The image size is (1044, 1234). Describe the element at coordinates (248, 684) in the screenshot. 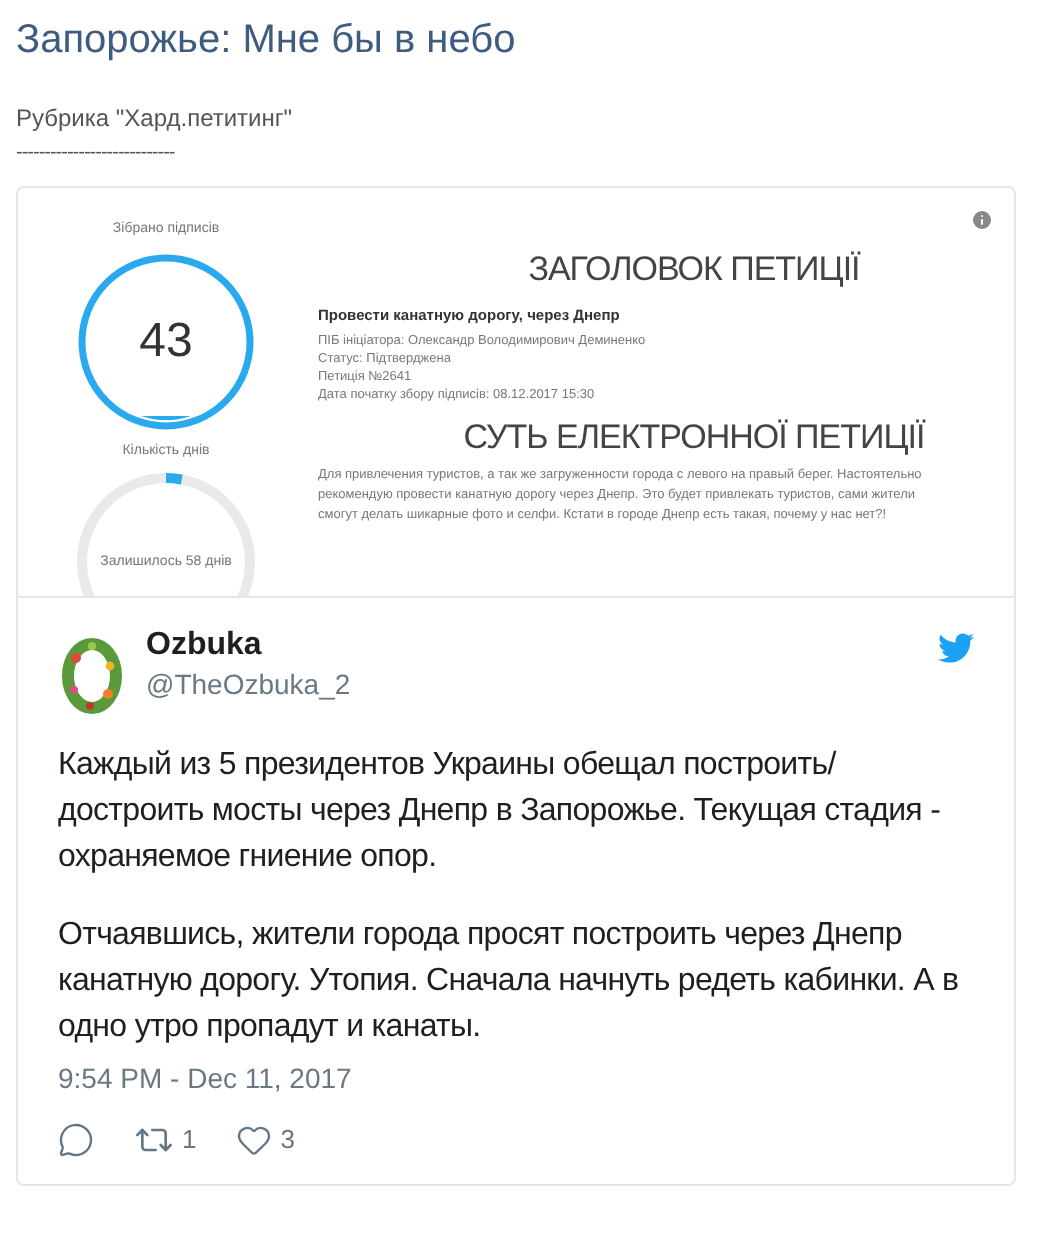

I see `author-handle: @TheOzbuka_2` at that location.